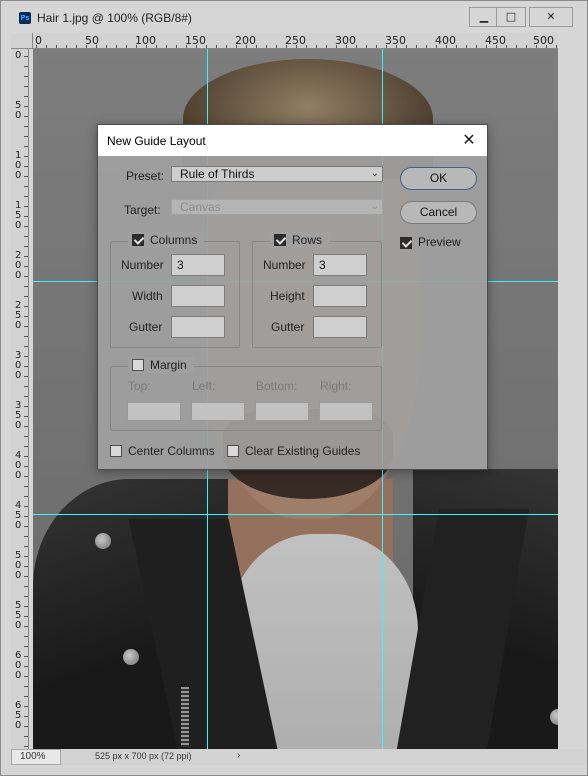  I want to click on margin-bottom-input, so click(282, 411).